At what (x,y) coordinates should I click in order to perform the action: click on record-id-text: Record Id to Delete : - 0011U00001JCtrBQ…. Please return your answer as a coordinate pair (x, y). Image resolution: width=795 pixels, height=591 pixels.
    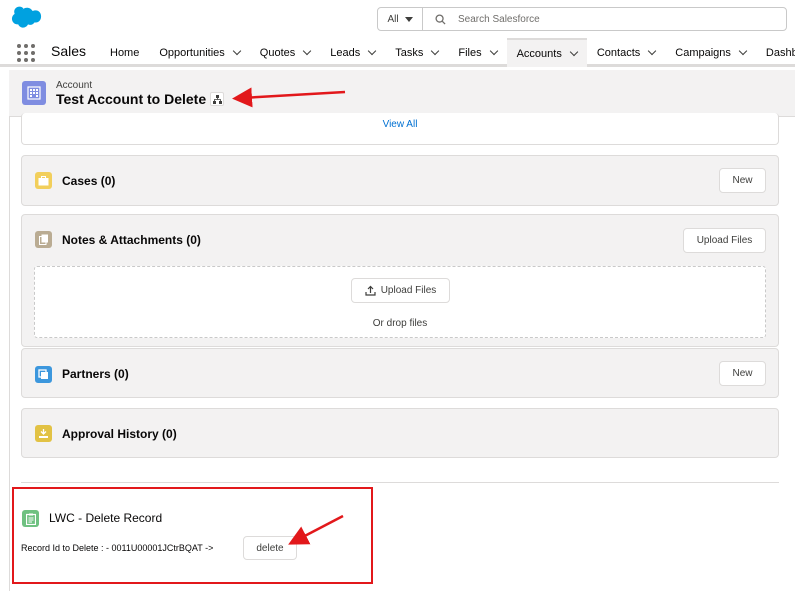
    Looking at the image, I should click on (117, 548).